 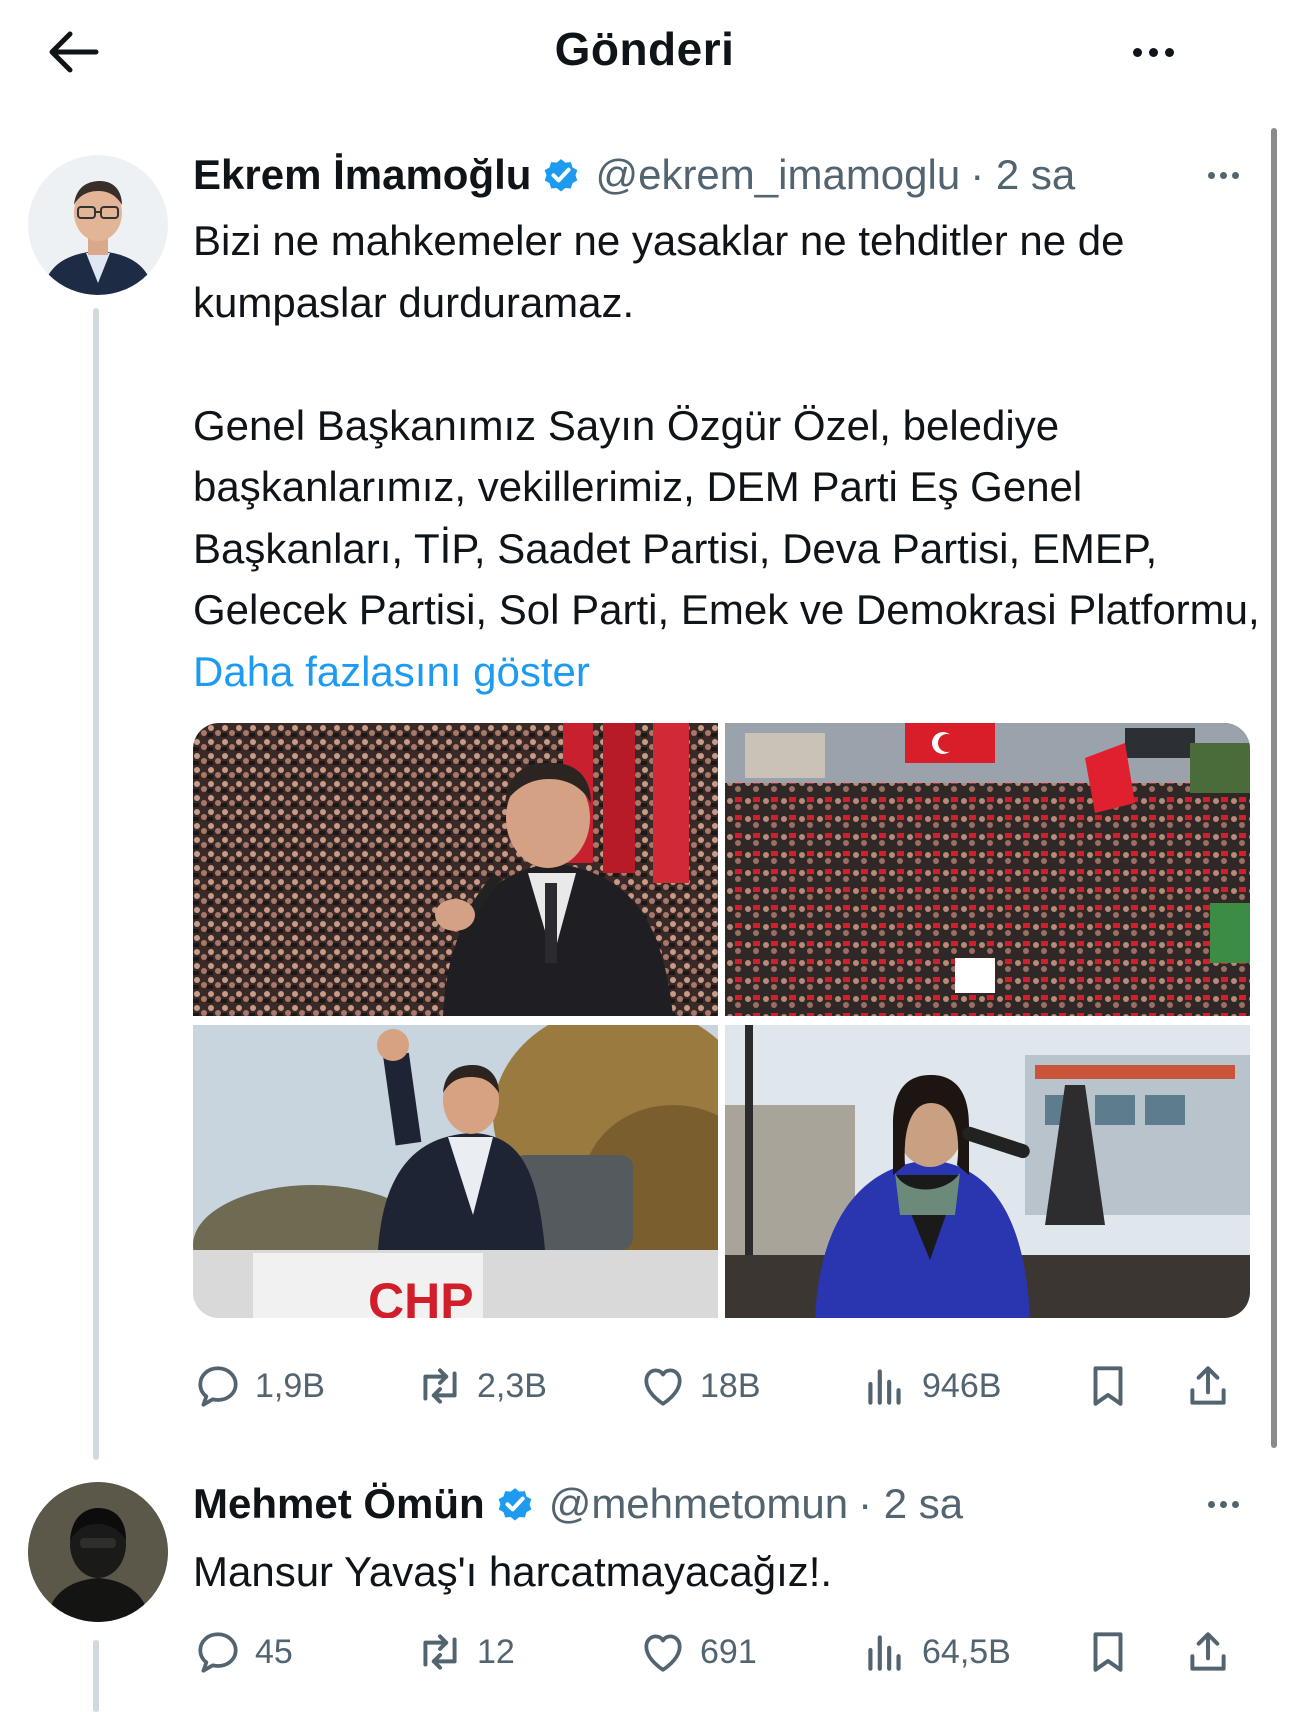 I want to click on views-count: 64,5B, so click(x=966, y=1651).